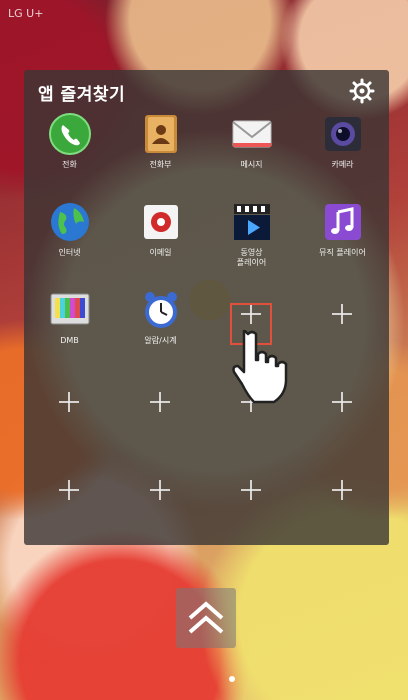 The height and width of the screenshot is (700, 408). Describe the element at coordinates (69, 252) in the screenshot. I see `app-label: 인터넷` at that location.